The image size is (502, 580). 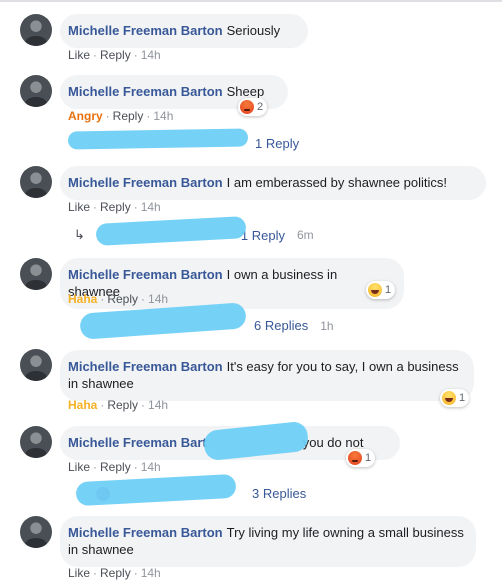 I want to click on replies-count: 6 Replies, so click(x=281, y=325).